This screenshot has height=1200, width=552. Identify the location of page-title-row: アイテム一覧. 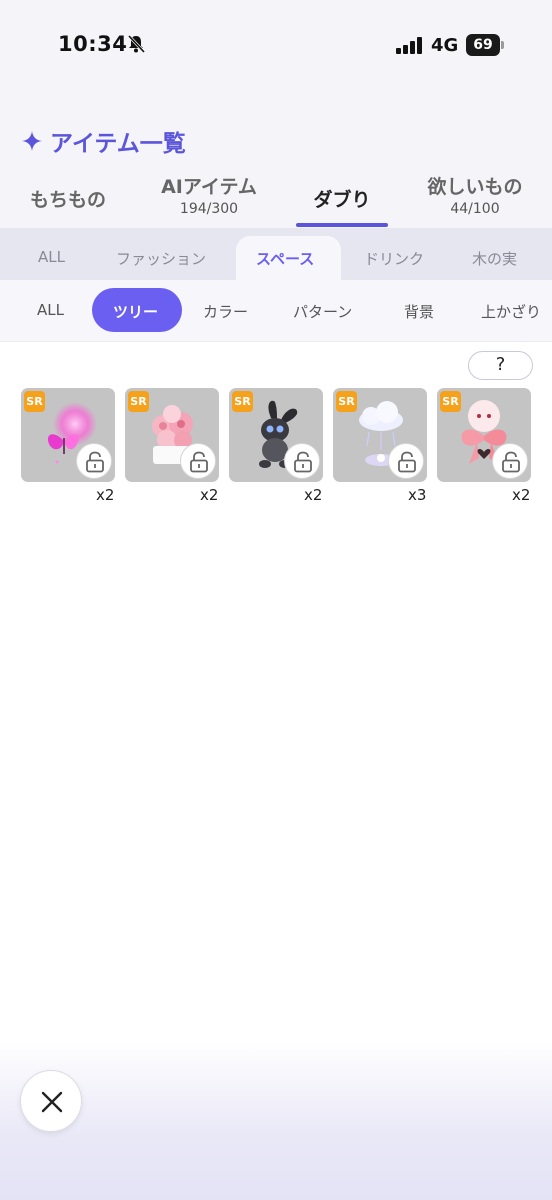
(103, 141).